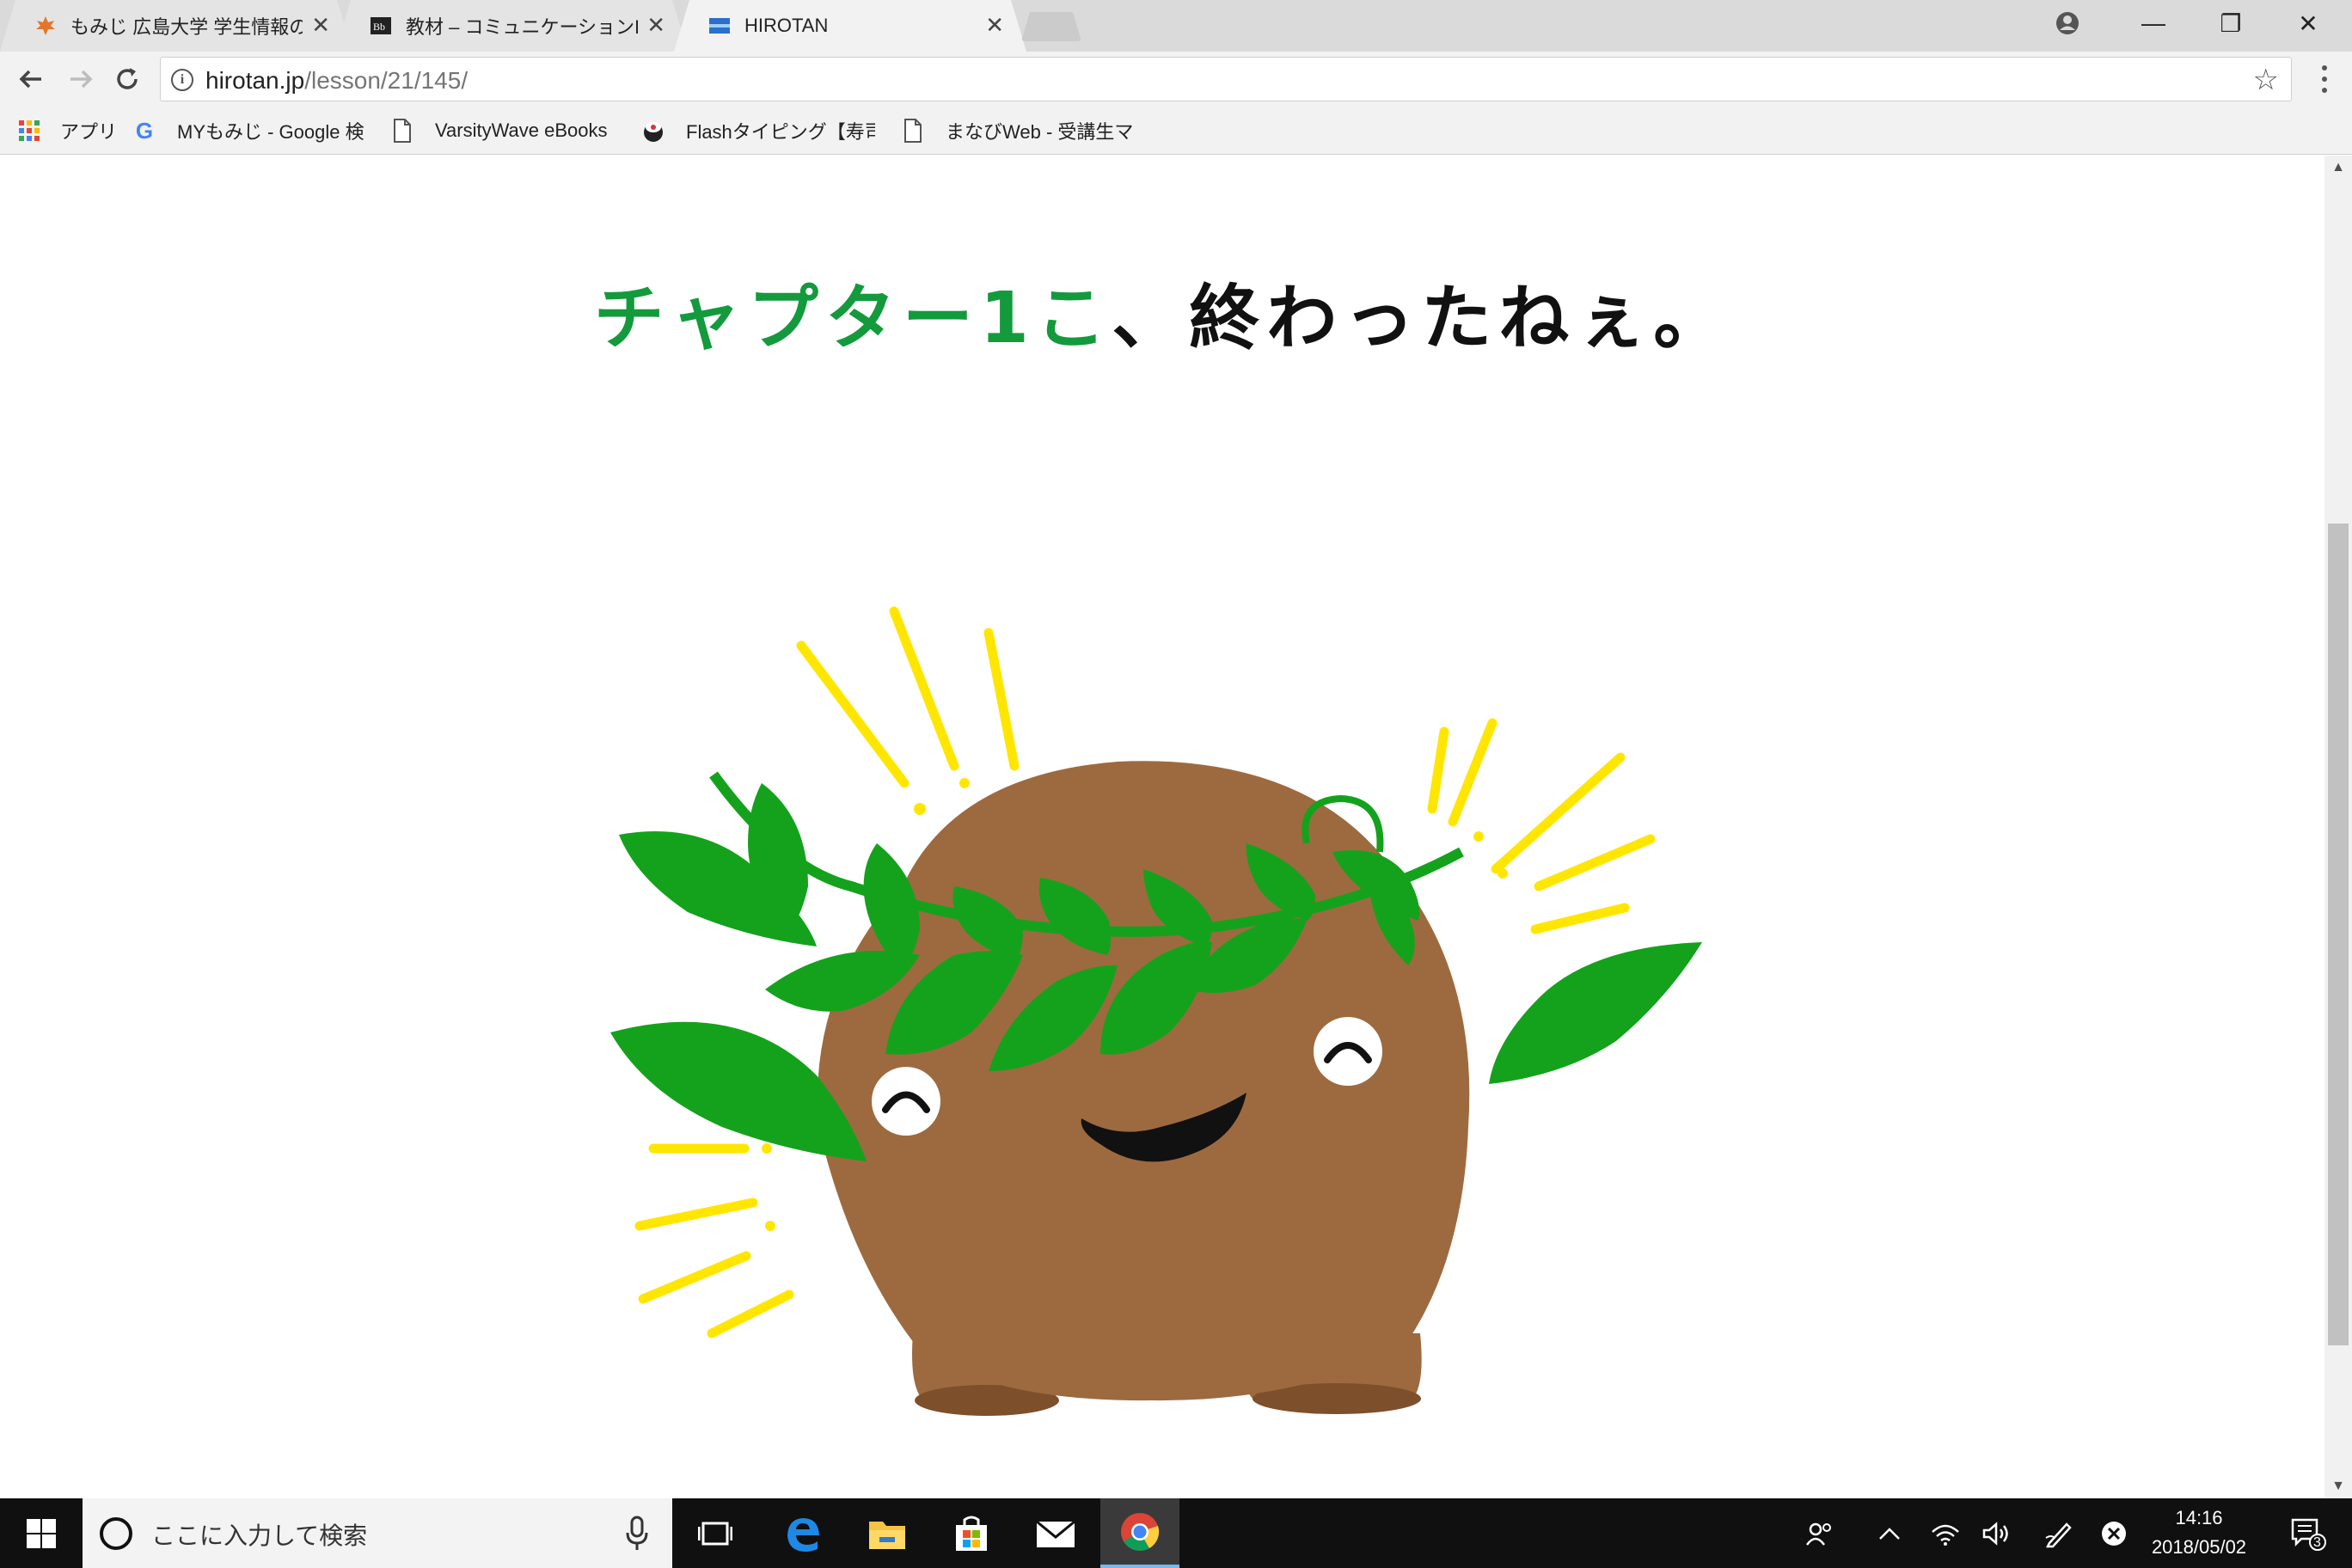  Describe the element at coordinates (2113, 1533) in the screenshot. I see `error-status-icon` at that location.